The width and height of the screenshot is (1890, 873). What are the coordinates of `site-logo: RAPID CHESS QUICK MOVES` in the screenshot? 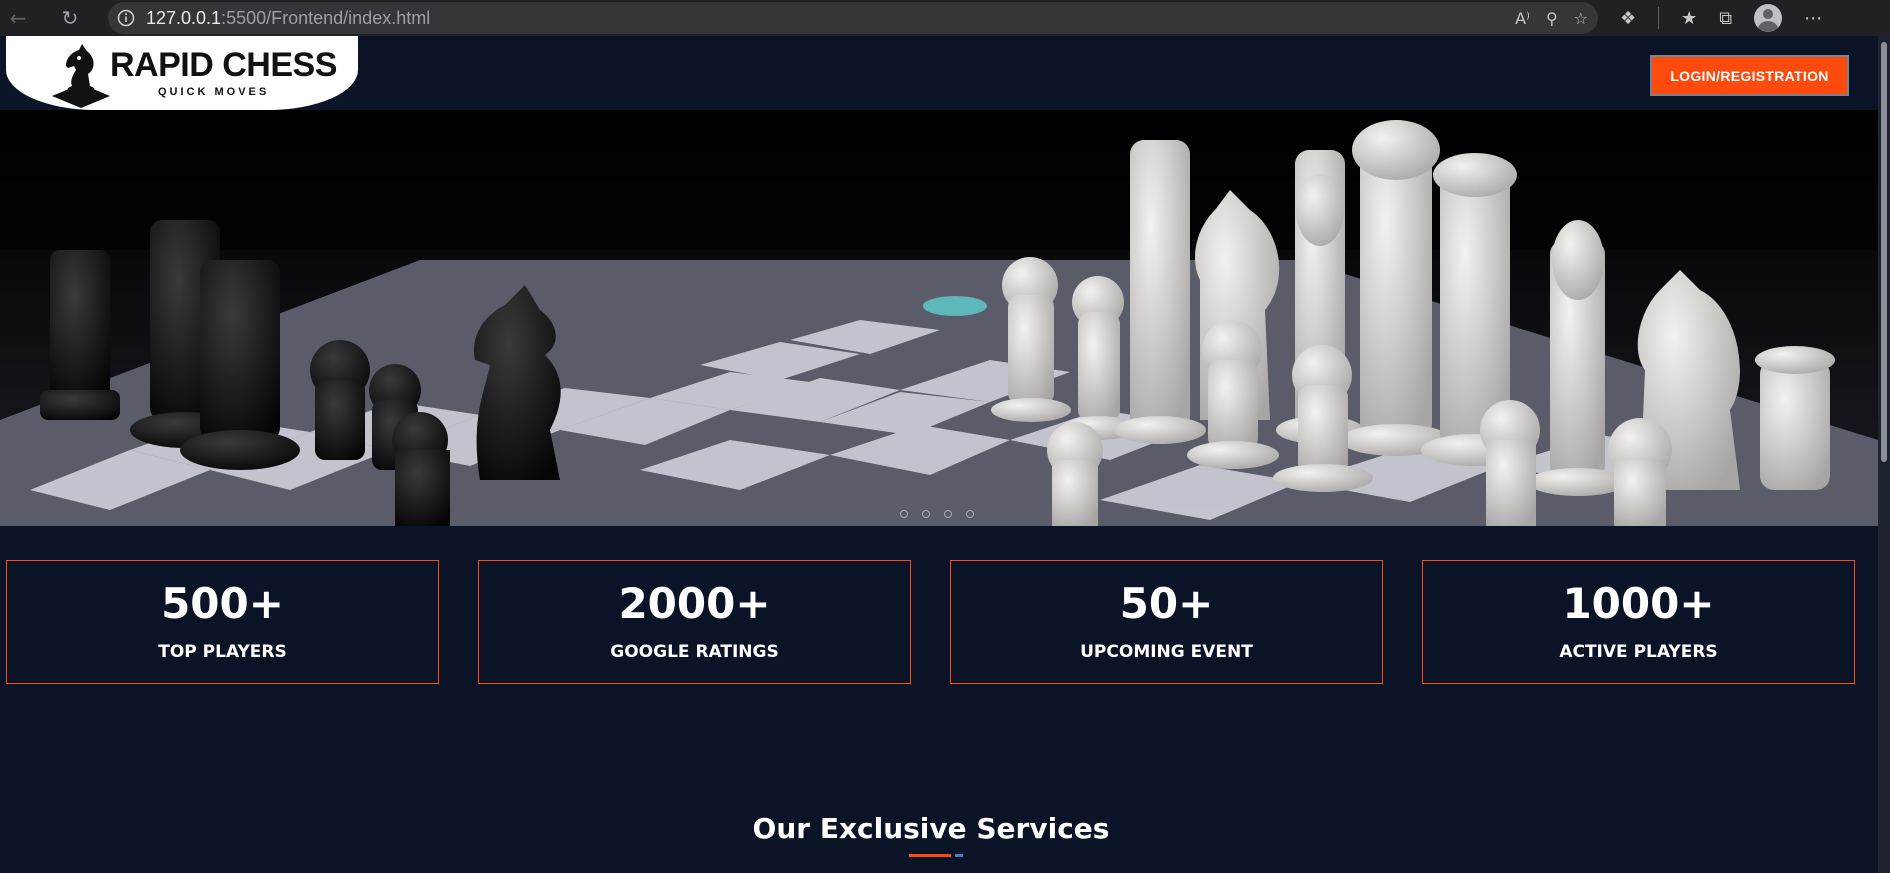 It's located at (182, 73).